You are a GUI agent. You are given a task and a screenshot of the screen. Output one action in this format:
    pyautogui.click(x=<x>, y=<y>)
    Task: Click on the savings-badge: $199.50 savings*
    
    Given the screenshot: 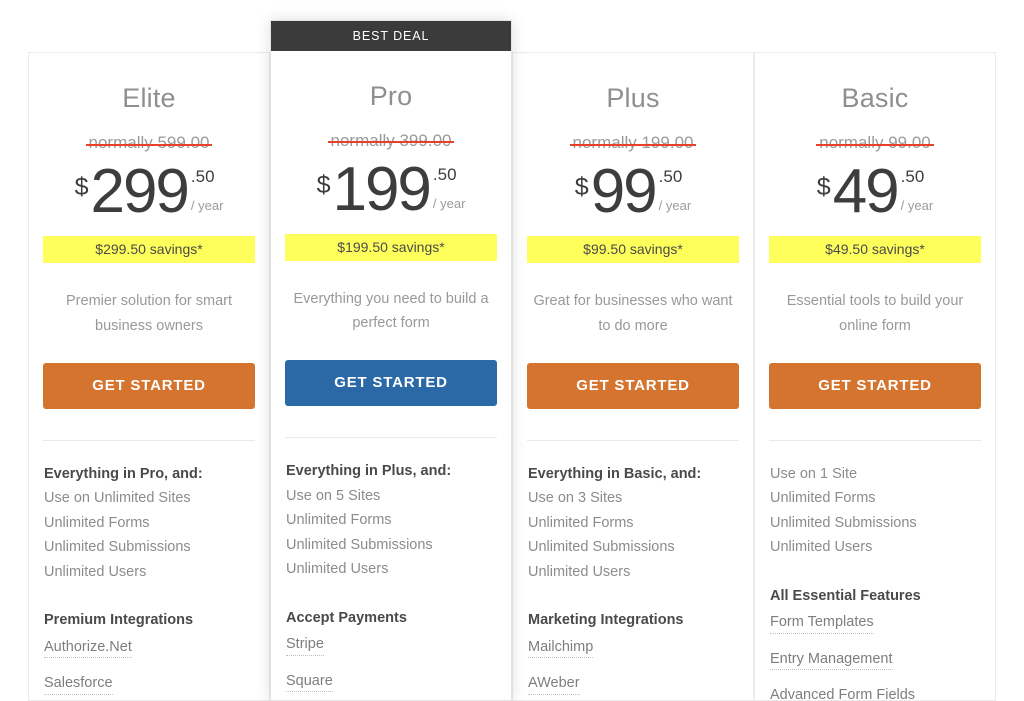 What is the action you would take?
    pyautogui.click(x=391, y=247)
    